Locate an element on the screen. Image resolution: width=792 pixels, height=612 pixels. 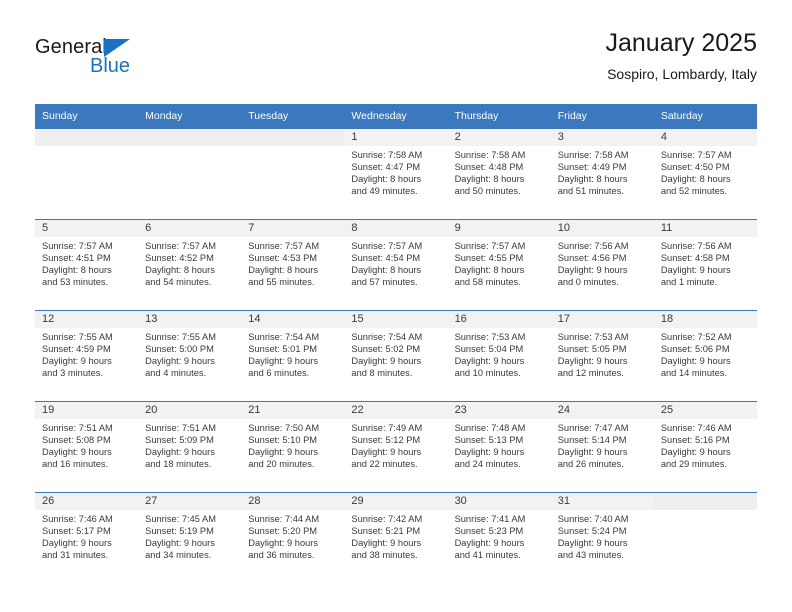
daylight-text-line2: and 18 minutes. is located at coordinates (178, 463).